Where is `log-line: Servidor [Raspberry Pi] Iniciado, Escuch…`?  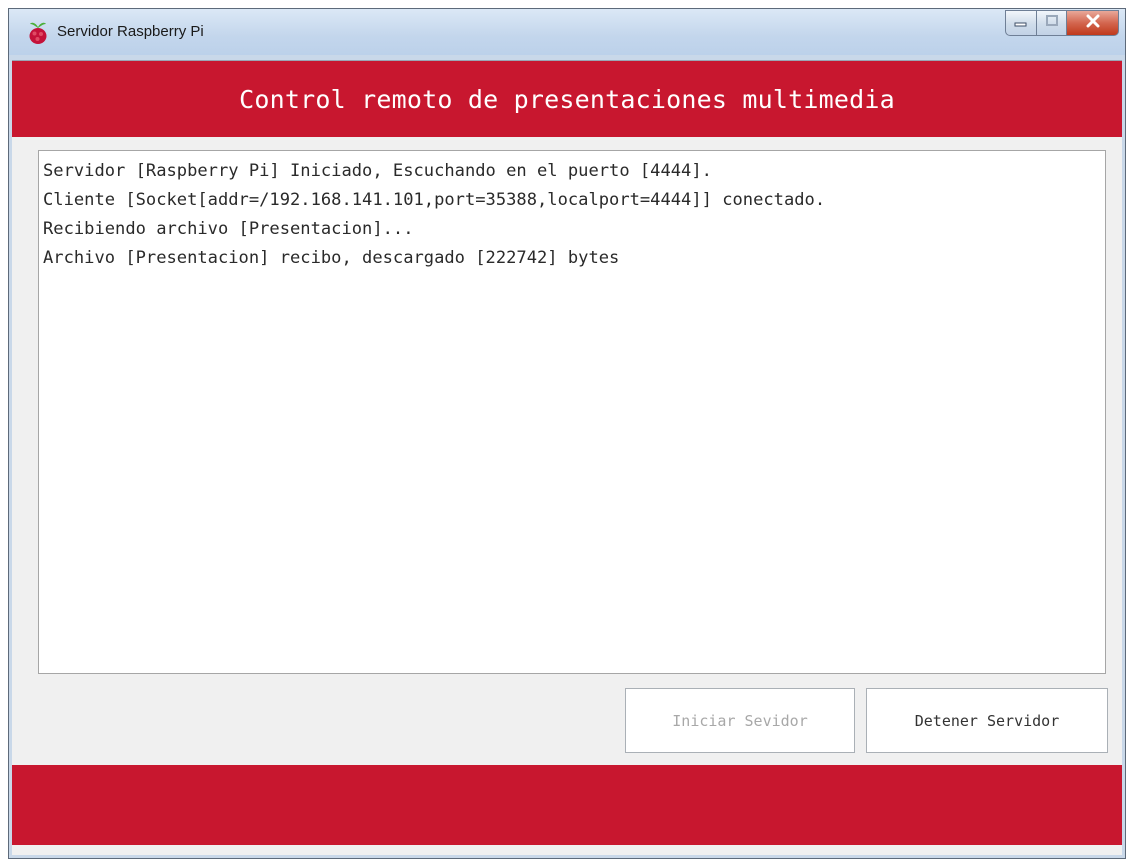
log-line: Servidor [Raspberry Pi] Iniciado, Escuch… is located at coordinates (377, 171).